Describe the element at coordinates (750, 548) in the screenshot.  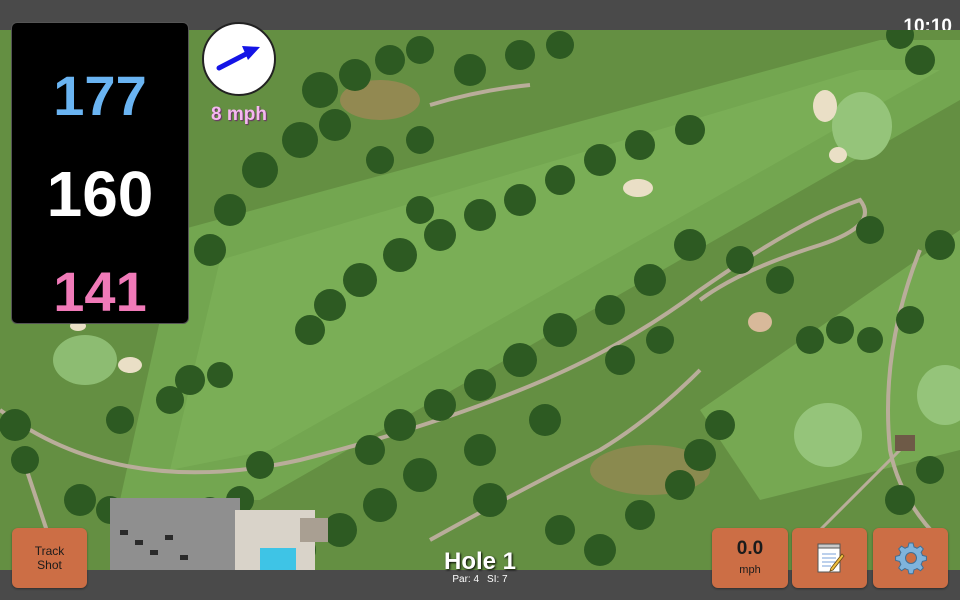
I see `speed-value: 0.0` at that location.